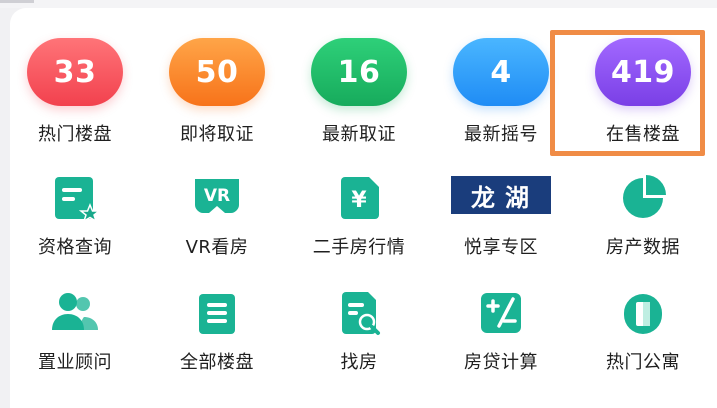  What do you see at coordinates (501, 313) in the screenshot?
I see `calculator-icon` at bounding box center [501, 313].